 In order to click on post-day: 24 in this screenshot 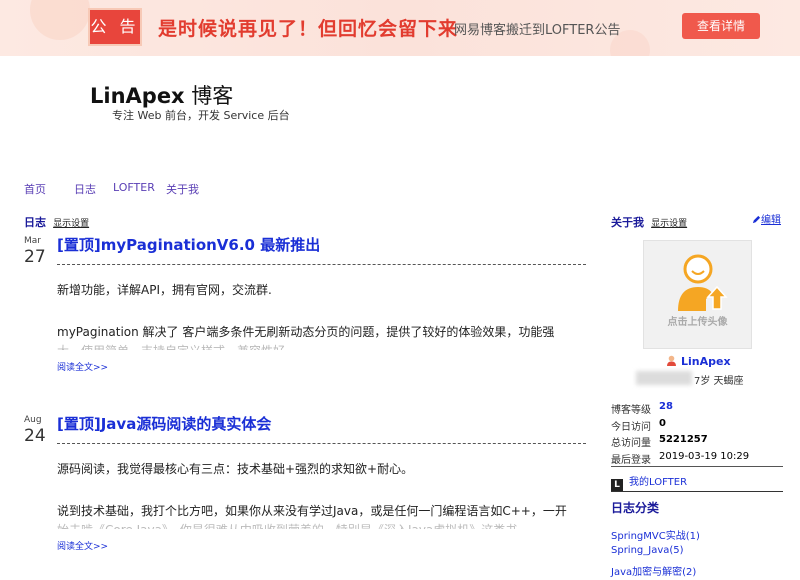, I will do `click(35, 436)`.